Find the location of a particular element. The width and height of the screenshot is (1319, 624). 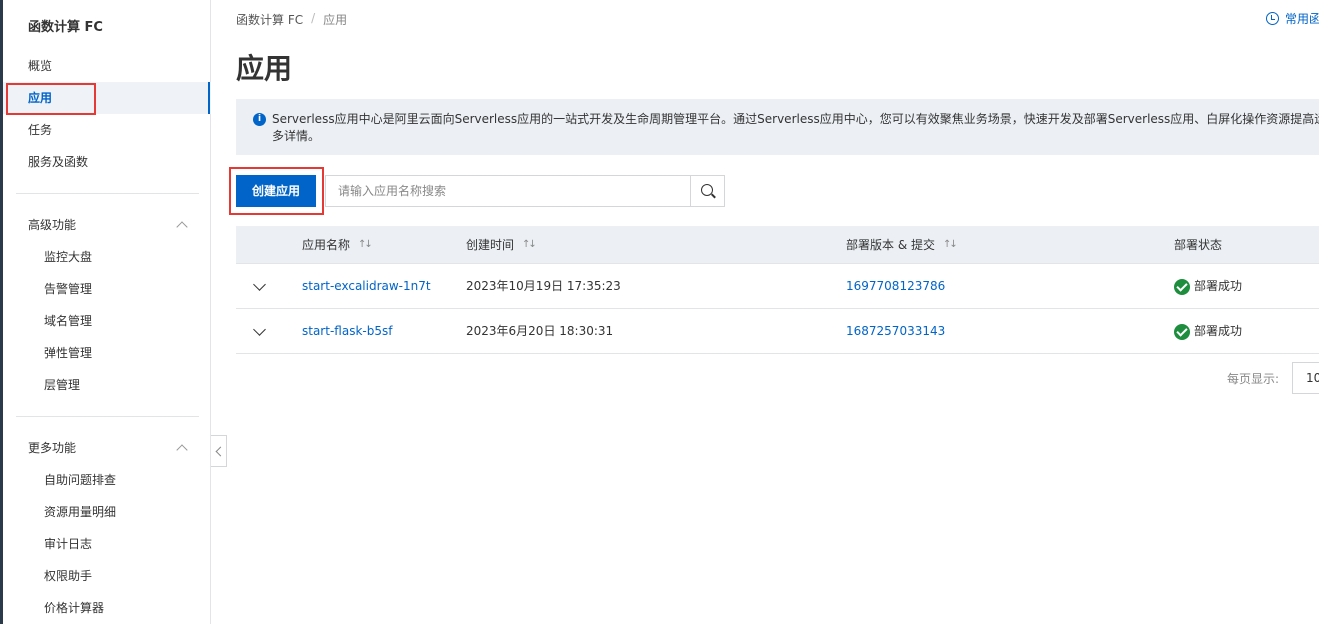

common-help-link-label: 常用函 is located at coordinates (1302, 19).